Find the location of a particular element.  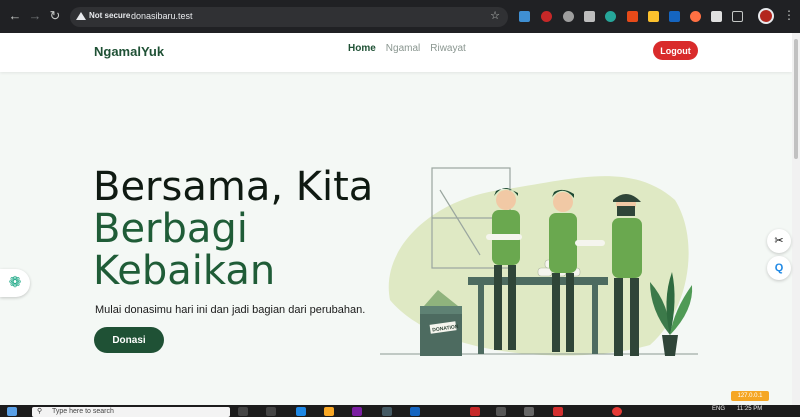

security-label: Not secure is located at coordinates (110, 15).